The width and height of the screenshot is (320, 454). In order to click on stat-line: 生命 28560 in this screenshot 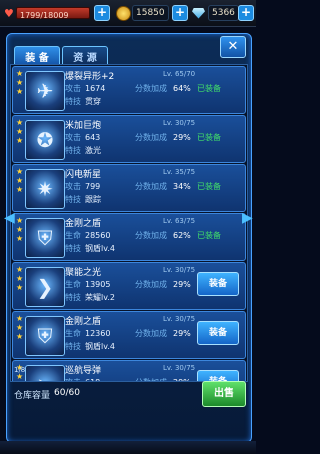, I will do `click(88, 235)`.